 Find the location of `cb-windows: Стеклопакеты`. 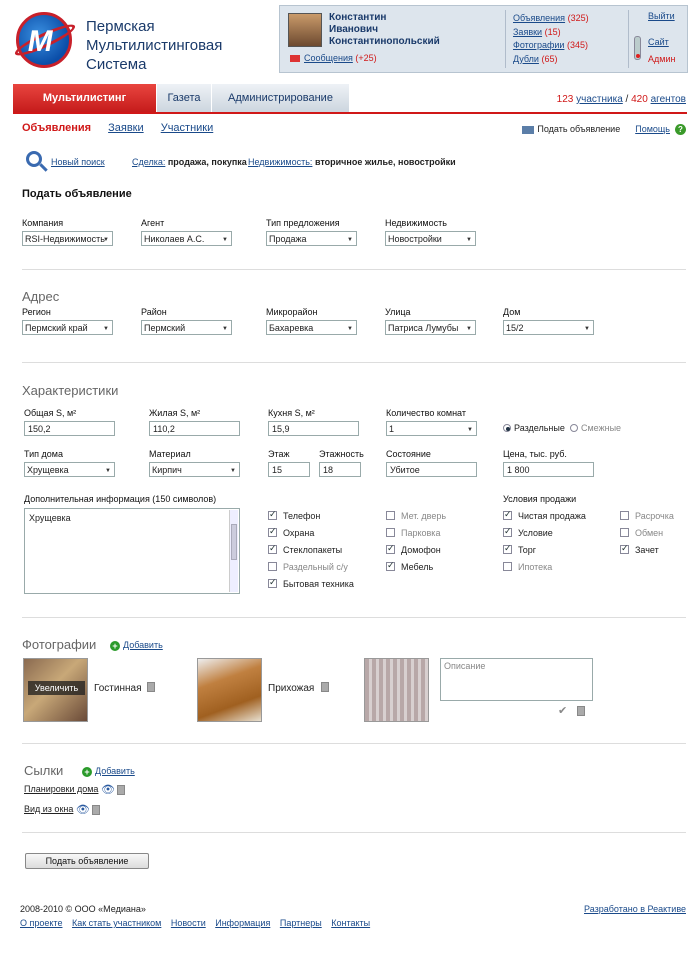

cb-windows: Стеклопакеты is located at coordinates (305, 549).